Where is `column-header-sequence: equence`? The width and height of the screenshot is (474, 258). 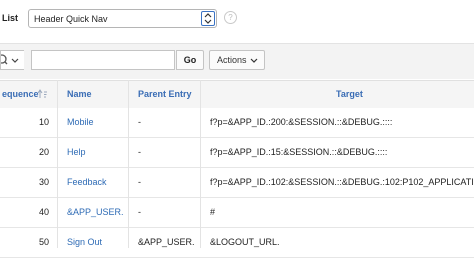
column-header-sequence: equence is located at coordinates (20, 94).